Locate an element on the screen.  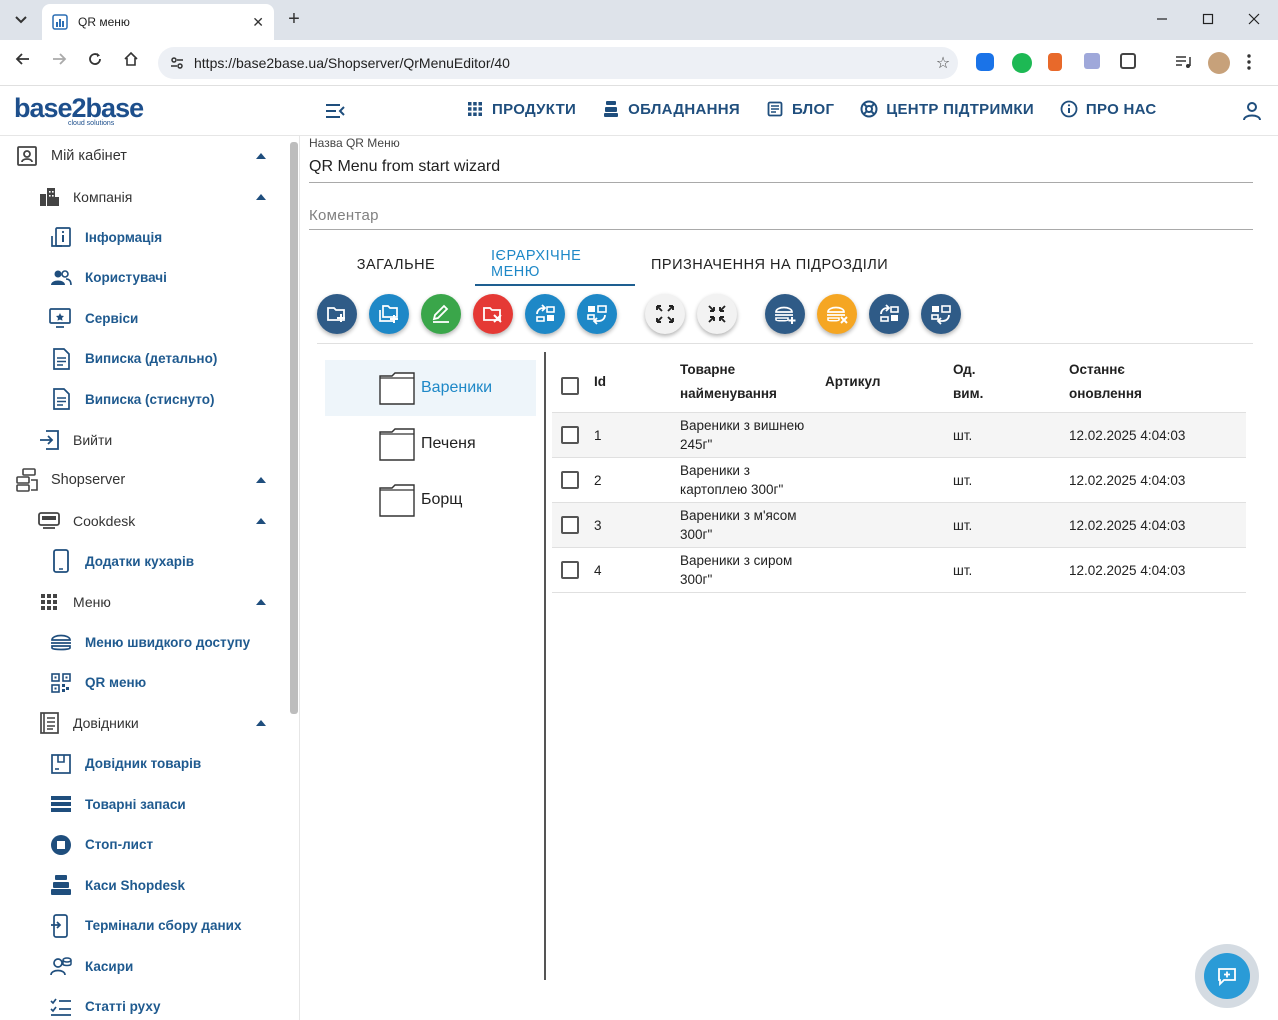
sidebar-item: Довідники is located at coordinates (88, 723).